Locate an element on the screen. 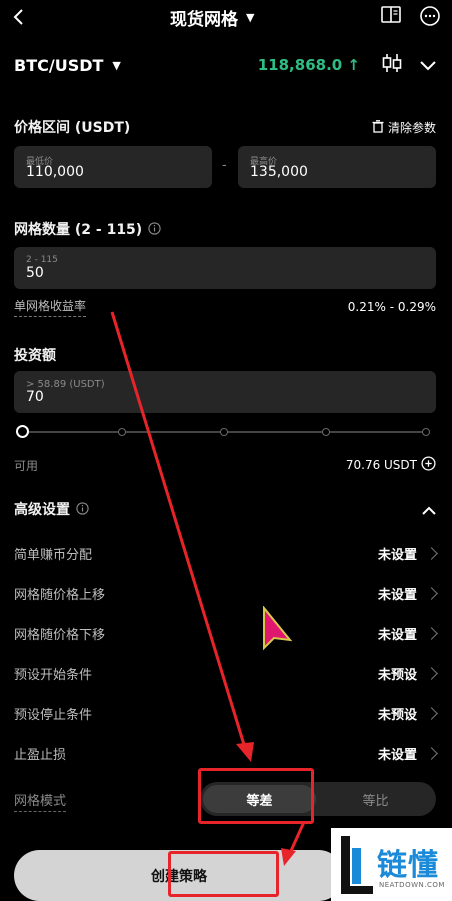 Image resolution: width=452 pixels, height=901 pixels. watermark: 链懂 NEATDOWN.COM is located at coordinates (391, 864).